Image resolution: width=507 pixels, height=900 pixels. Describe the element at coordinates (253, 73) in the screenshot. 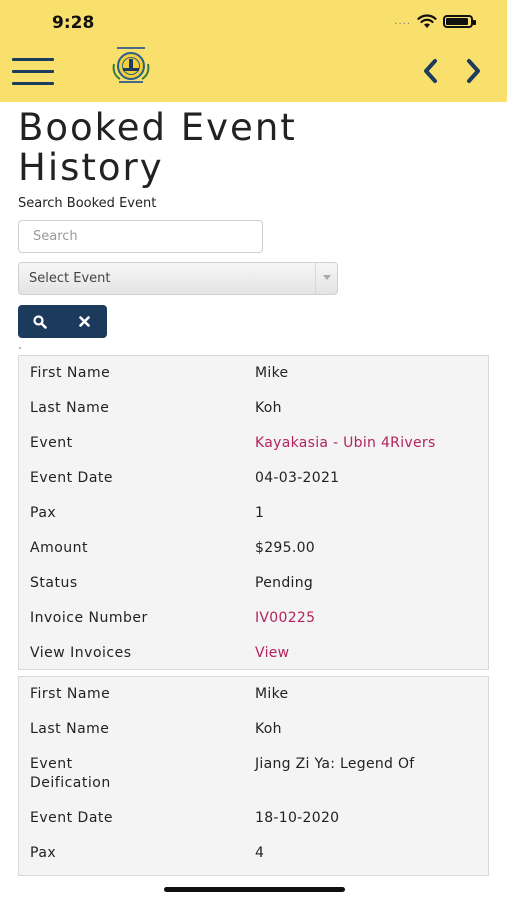

I see `app-bar` at that location.